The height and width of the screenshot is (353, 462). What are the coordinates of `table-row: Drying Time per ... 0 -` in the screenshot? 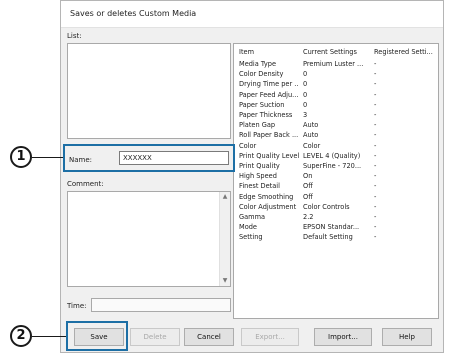 It's located at (336, 84).